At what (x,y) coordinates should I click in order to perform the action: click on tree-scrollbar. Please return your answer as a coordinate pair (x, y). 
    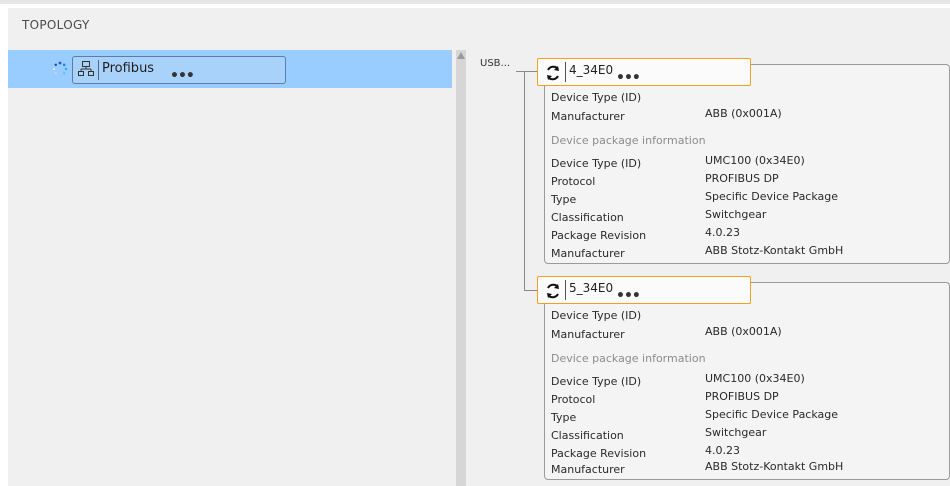
    Looking at the image, I should click on (461, 268).